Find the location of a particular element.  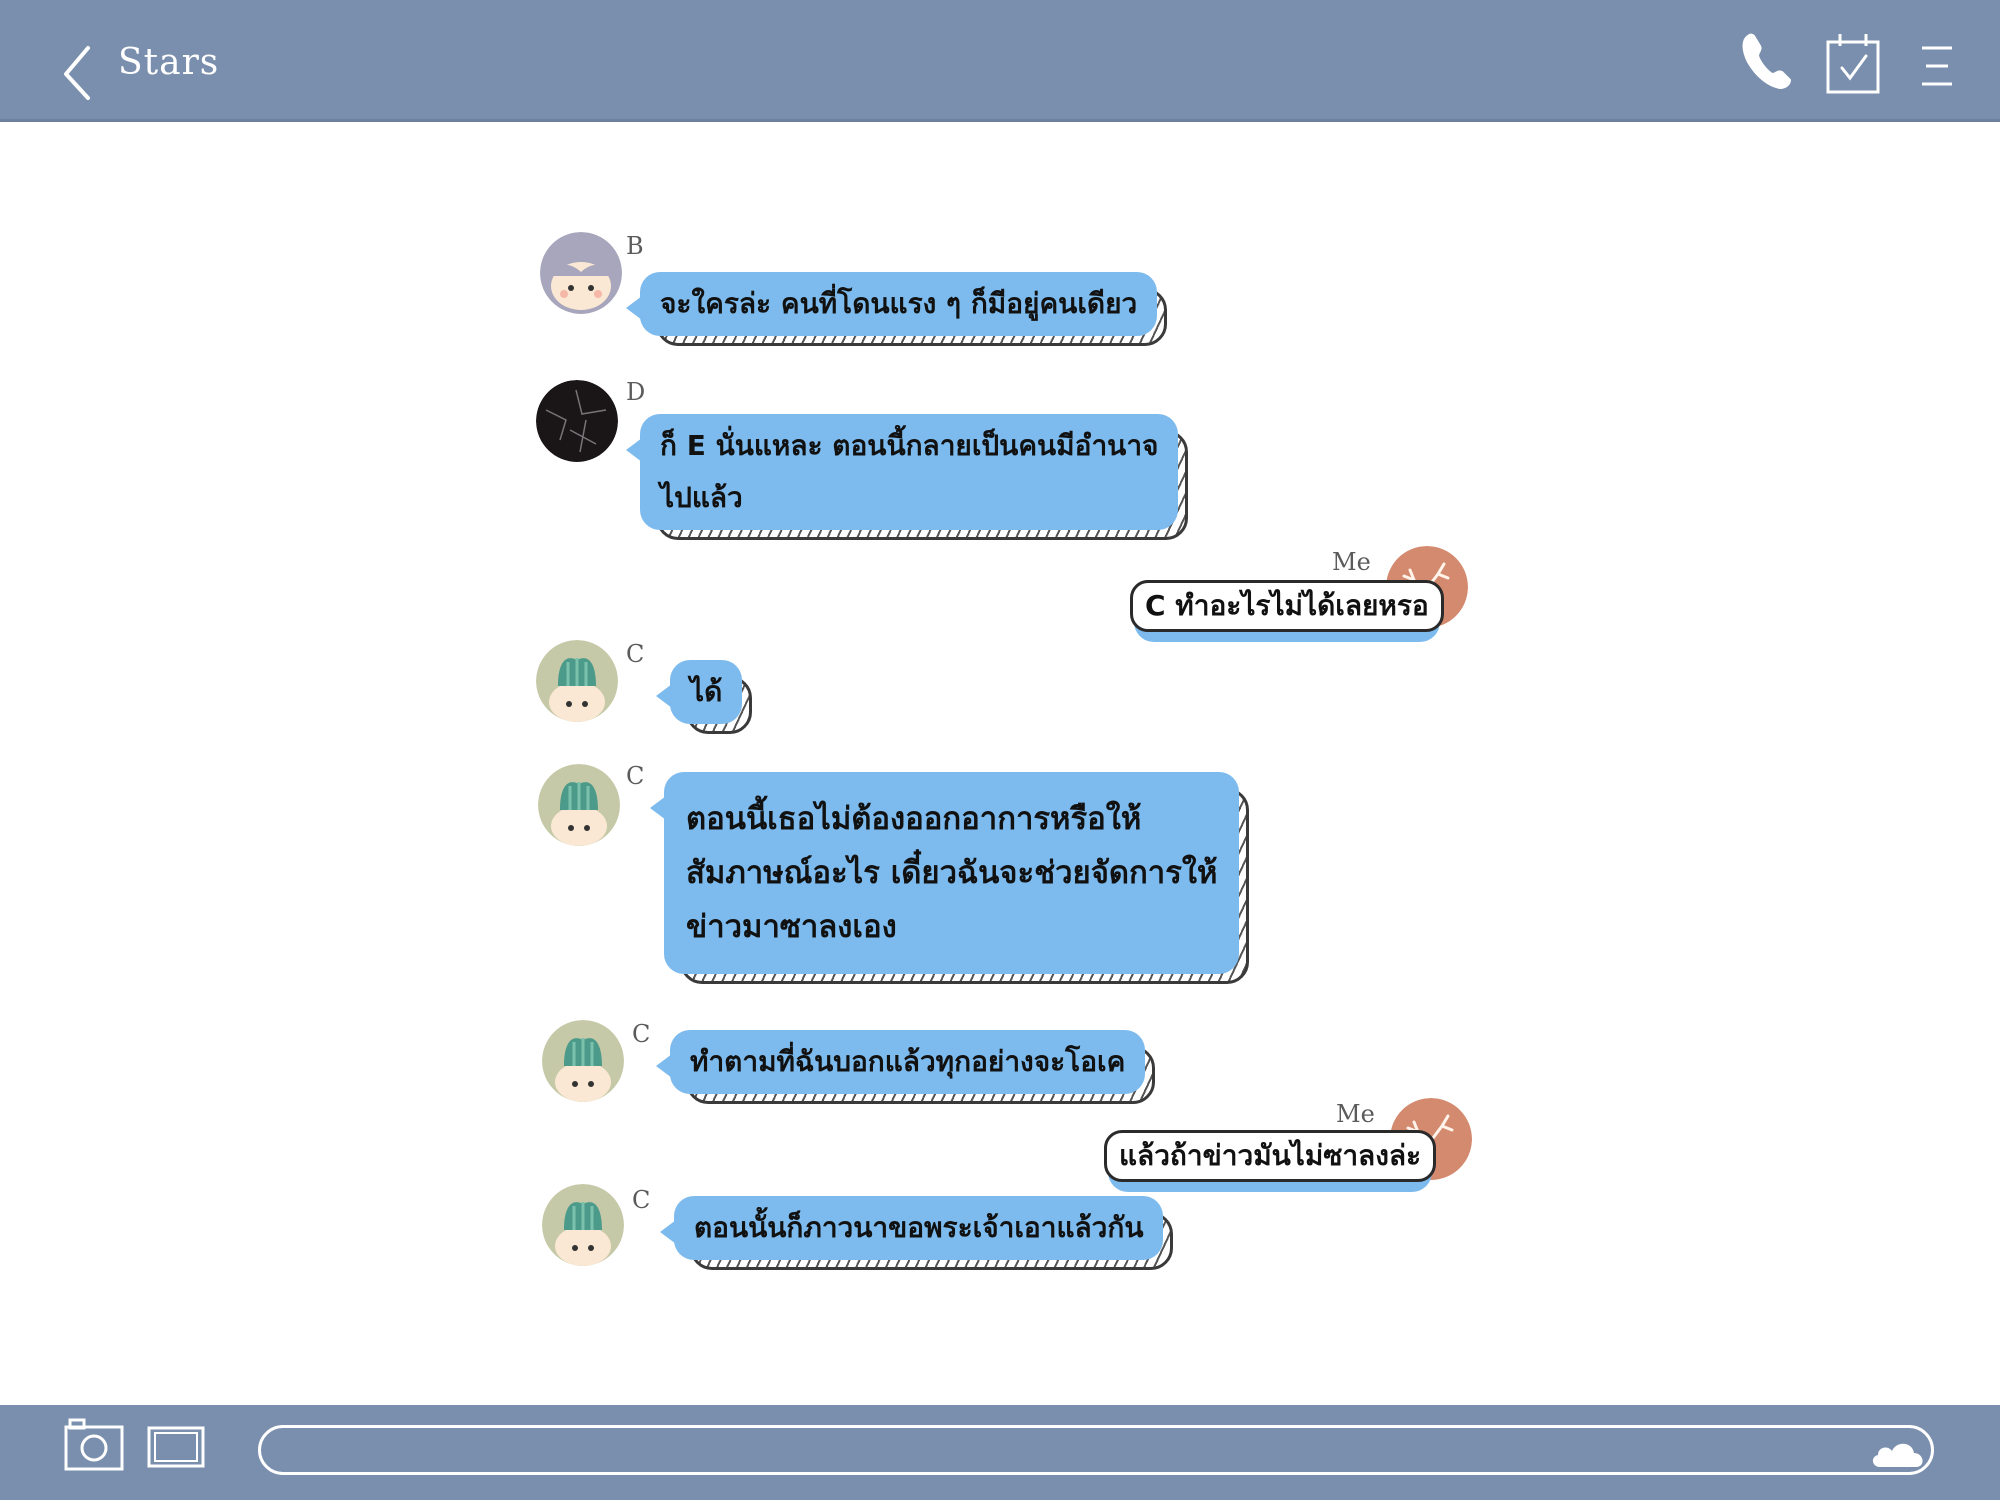

message-bubble: ได้ is located at coordinates (704, 697).